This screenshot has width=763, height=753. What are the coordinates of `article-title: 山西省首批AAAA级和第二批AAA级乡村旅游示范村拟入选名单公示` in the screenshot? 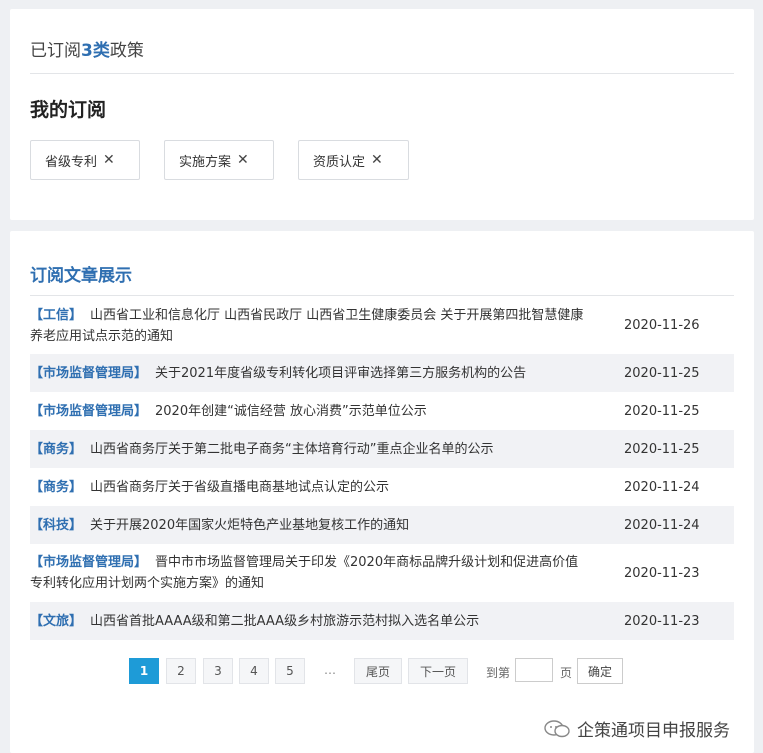 It's located at (284, 621).